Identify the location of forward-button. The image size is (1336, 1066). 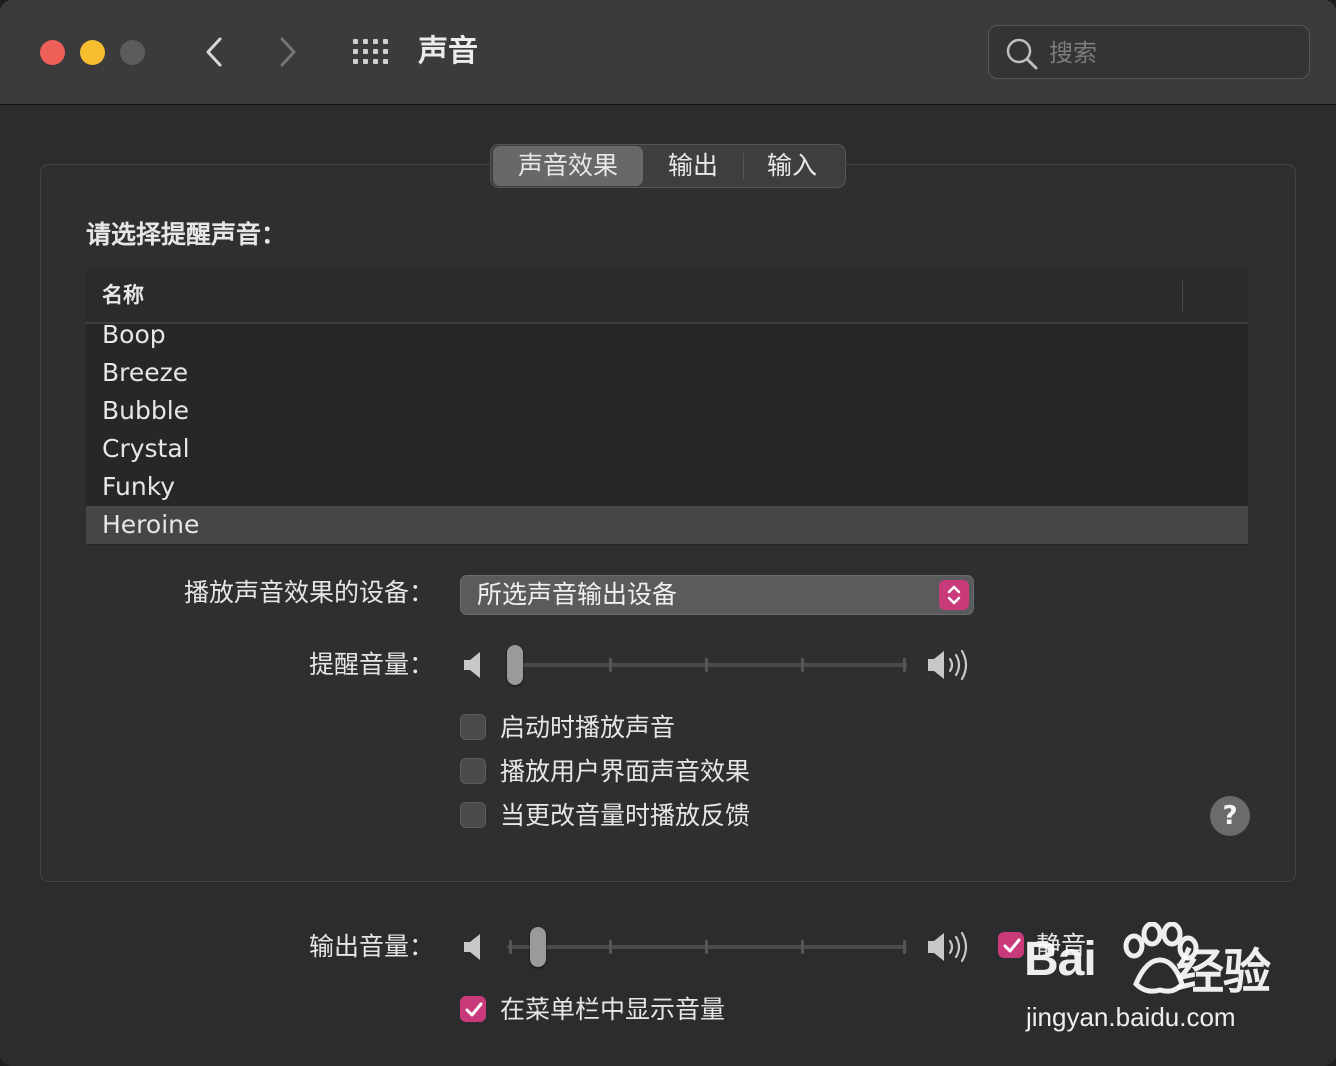
(288, 52).